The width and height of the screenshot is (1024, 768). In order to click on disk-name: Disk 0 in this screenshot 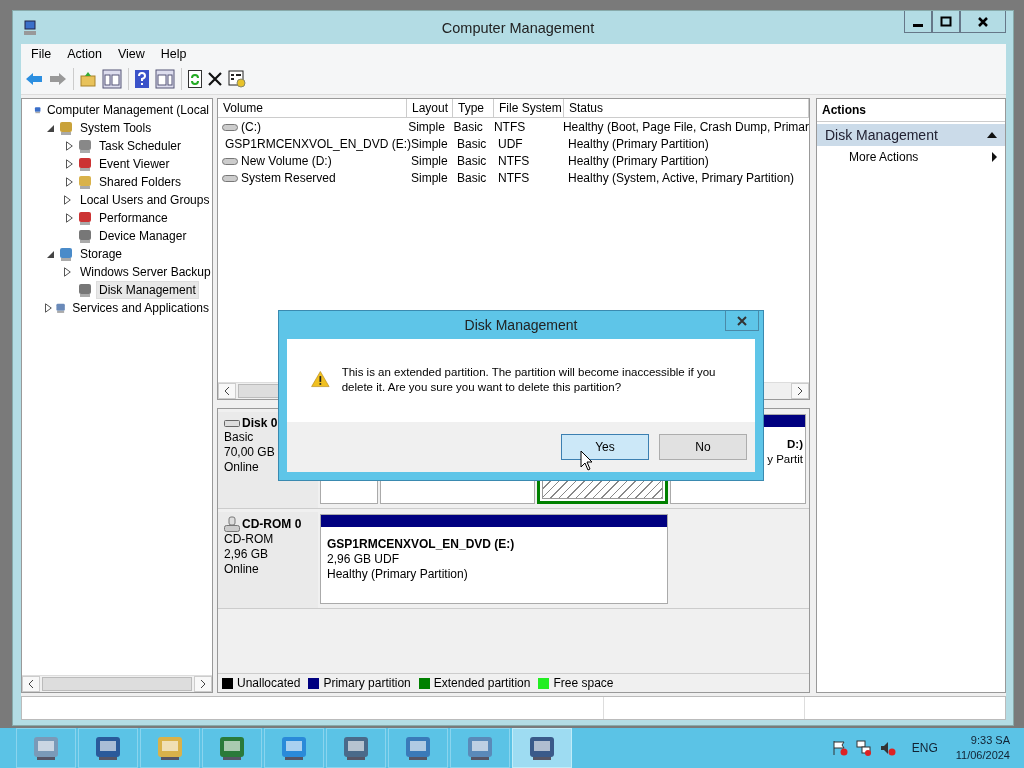, I will do `click(260, 423)`.